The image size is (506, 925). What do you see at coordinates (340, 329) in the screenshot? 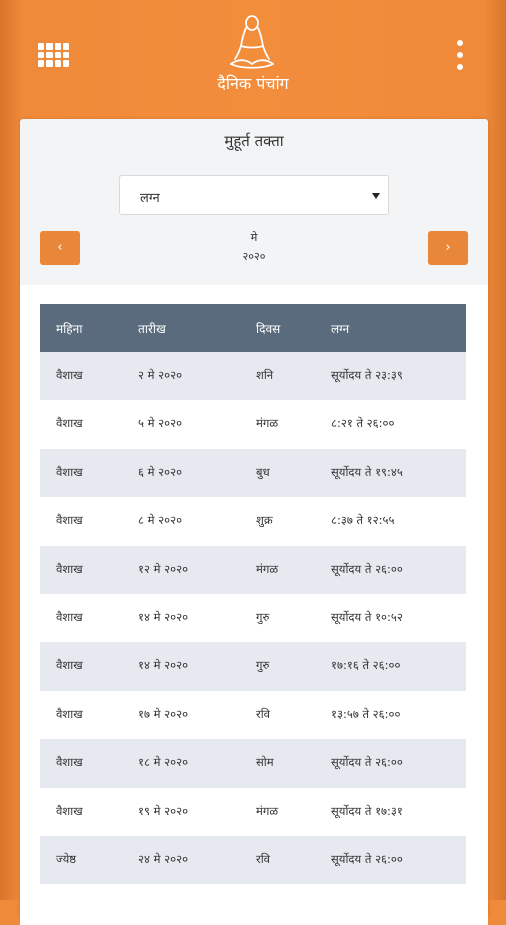
I see `column-header-lagna: लग्न` at bounding box center [340, 329].